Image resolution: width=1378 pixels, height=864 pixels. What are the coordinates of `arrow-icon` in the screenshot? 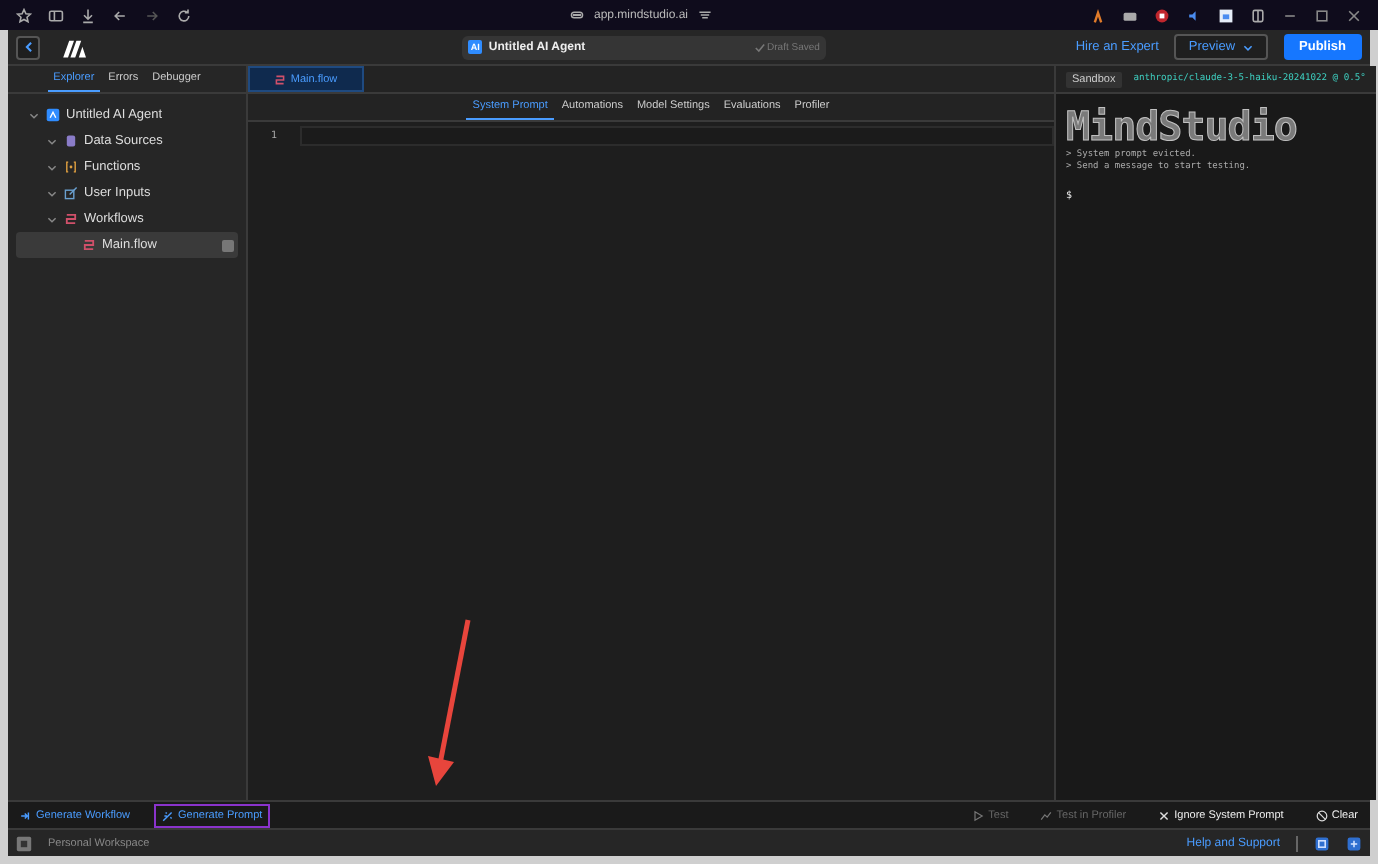 It's located at (26, 815).